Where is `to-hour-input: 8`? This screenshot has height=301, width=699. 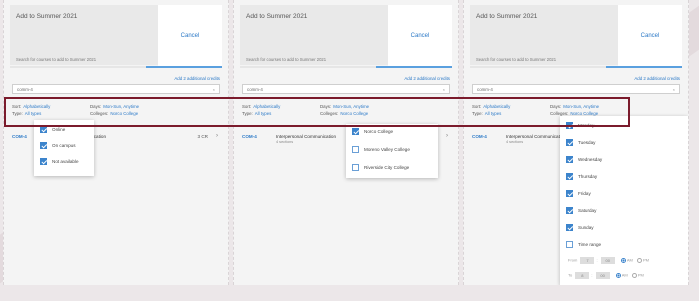 to-hour-input: 8 is located at coordinates (582, 275).